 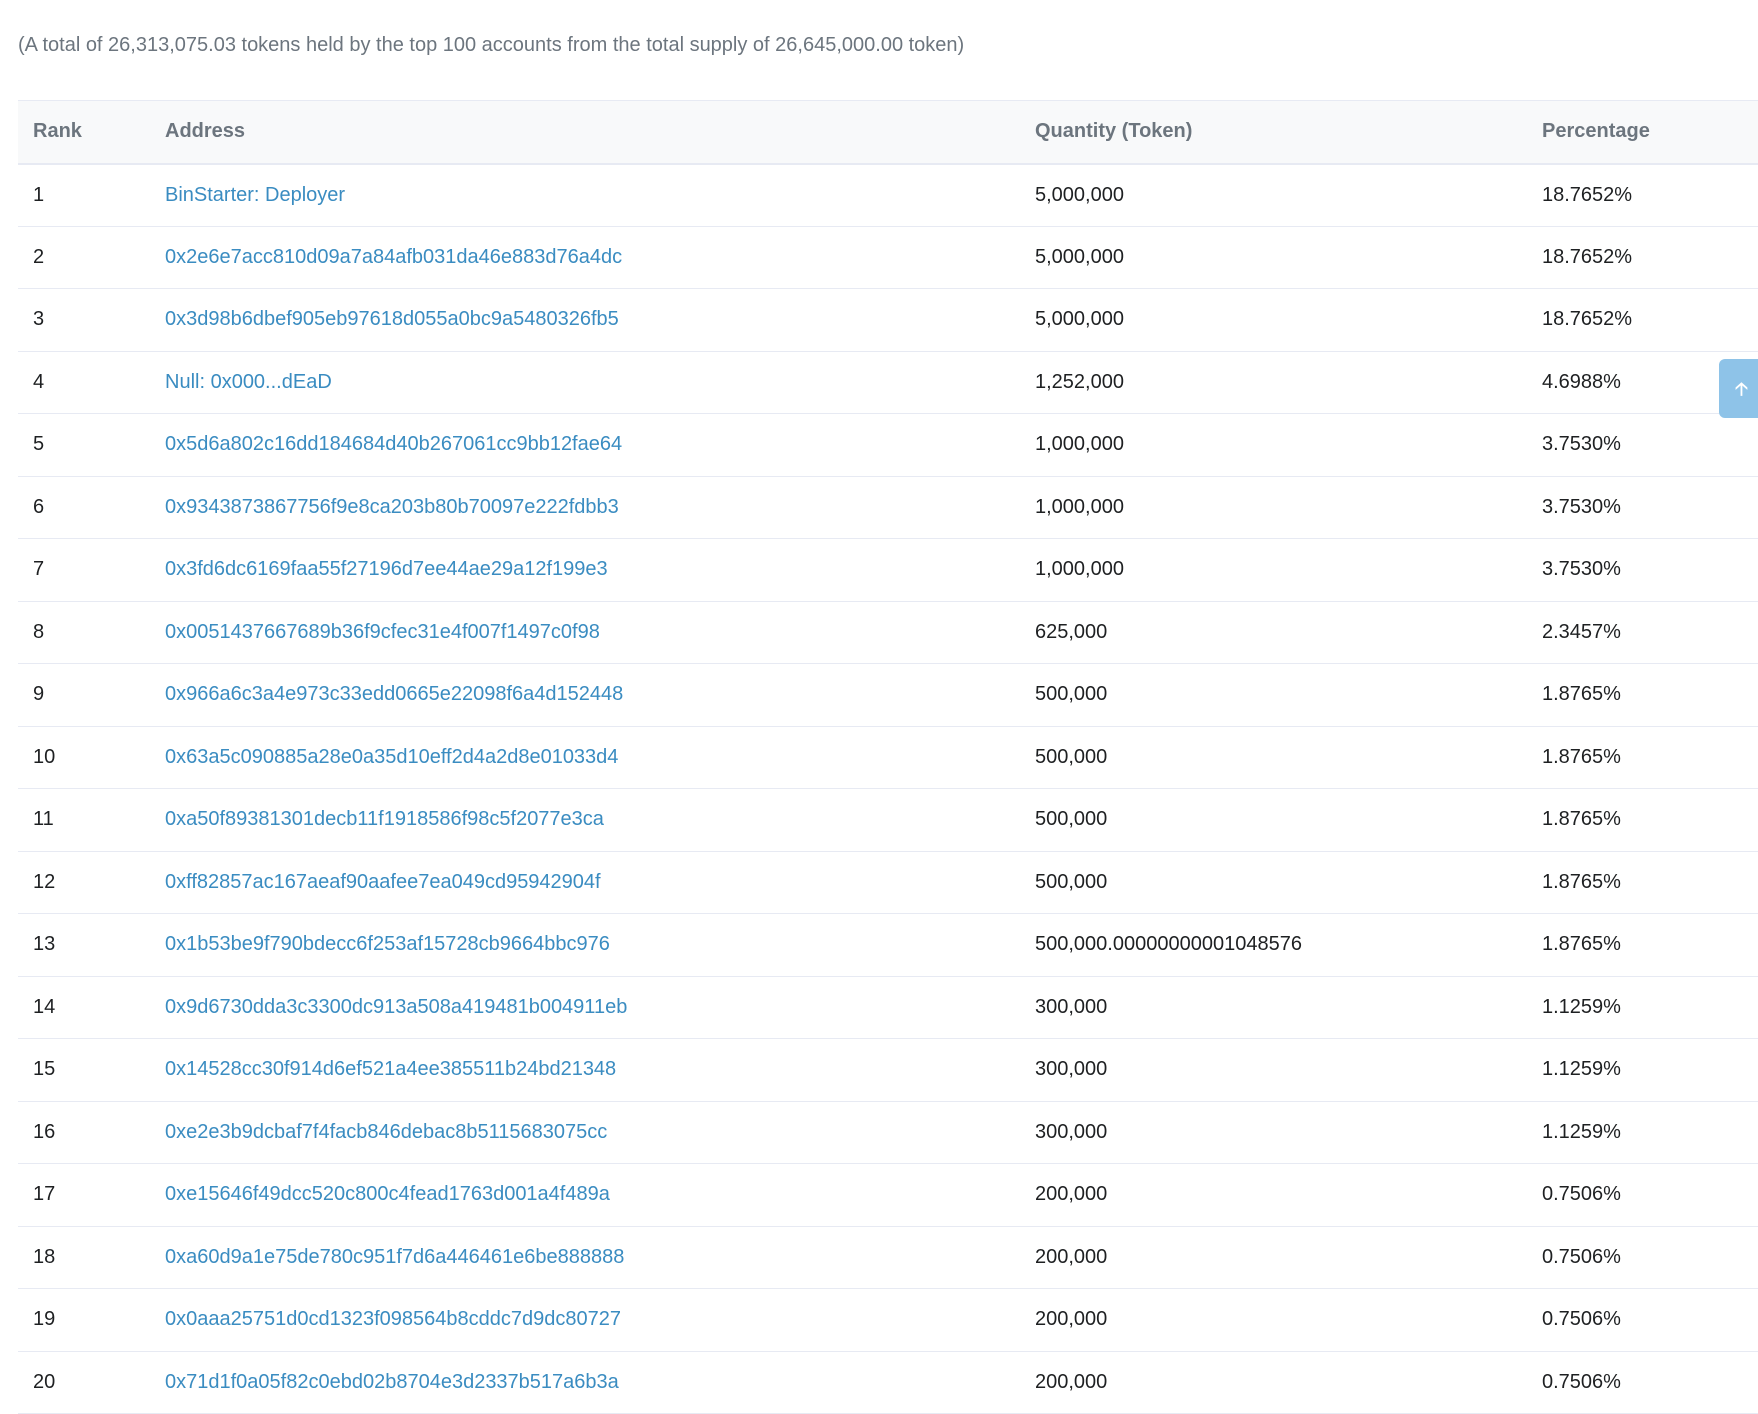 I want to click on rank-cell: 19, so click(x=84, y=1320).